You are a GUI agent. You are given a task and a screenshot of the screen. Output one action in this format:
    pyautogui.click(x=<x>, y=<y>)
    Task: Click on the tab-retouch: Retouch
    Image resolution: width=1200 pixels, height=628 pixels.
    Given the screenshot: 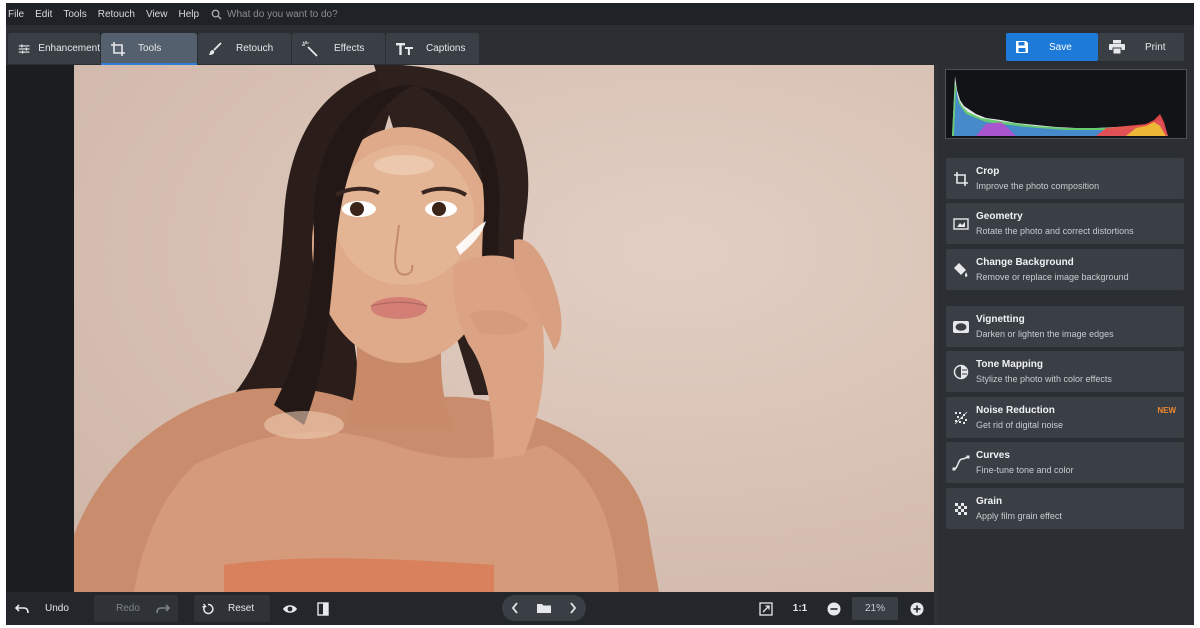 What is the action you would take?
    pyautogui.click(x=244, y=48)
    